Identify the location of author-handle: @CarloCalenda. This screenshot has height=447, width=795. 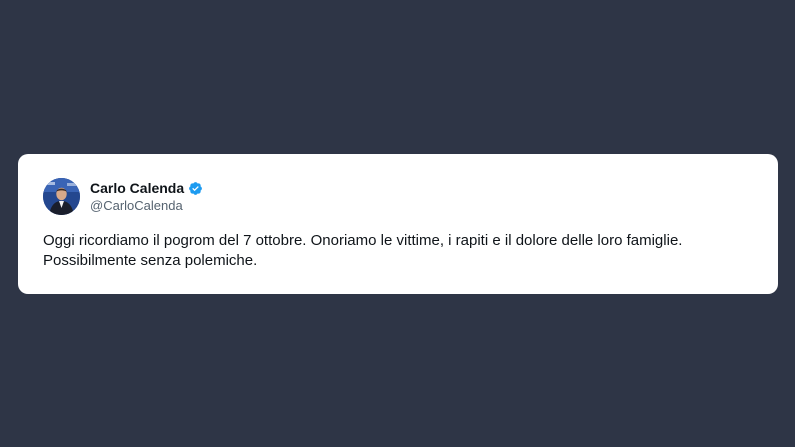
(136, 206).